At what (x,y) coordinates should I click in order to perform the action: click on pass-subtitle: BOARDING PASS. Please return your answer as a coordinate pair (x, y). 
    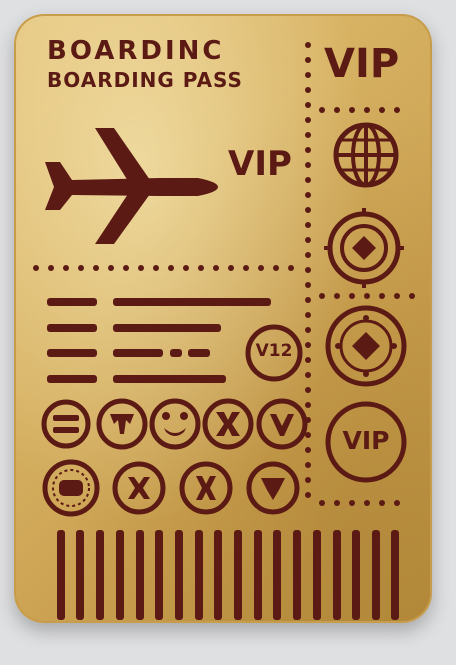
    Looking at the image, I should click on (145, 80).